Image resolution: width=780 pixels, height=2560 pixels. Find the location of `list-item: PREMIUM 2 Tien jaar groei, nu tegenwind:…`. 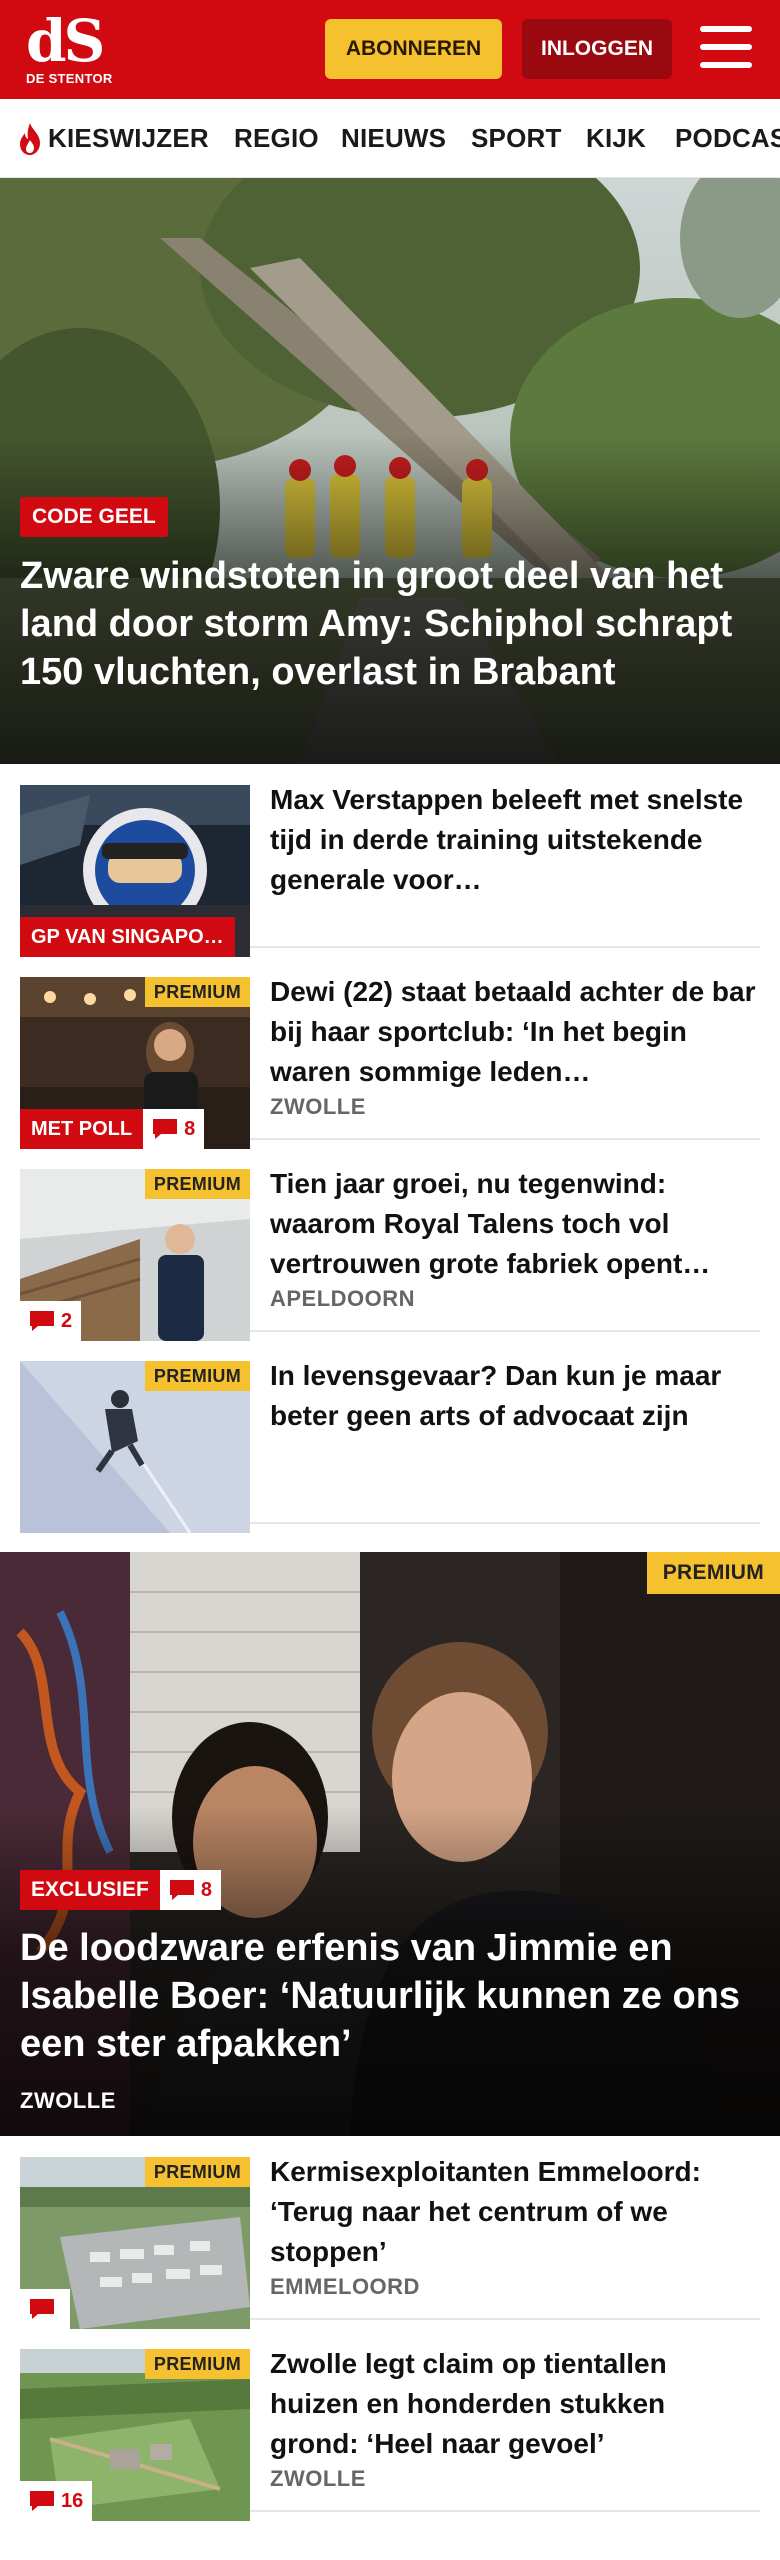

list-item: PREMIUM 2 Tien jaar groei, nu tegenwind:… is located at coordinates (390, 1246).